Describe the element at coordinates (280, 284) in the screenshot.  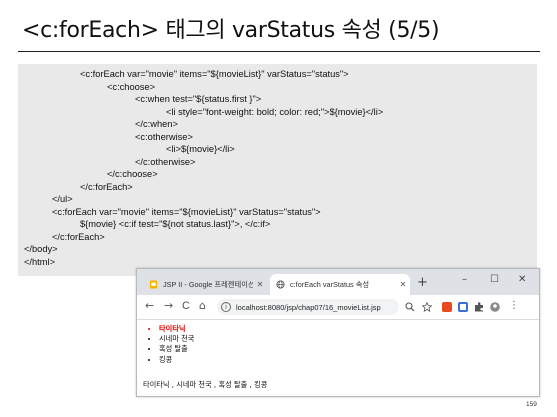
I see `globe-icon` at that location.